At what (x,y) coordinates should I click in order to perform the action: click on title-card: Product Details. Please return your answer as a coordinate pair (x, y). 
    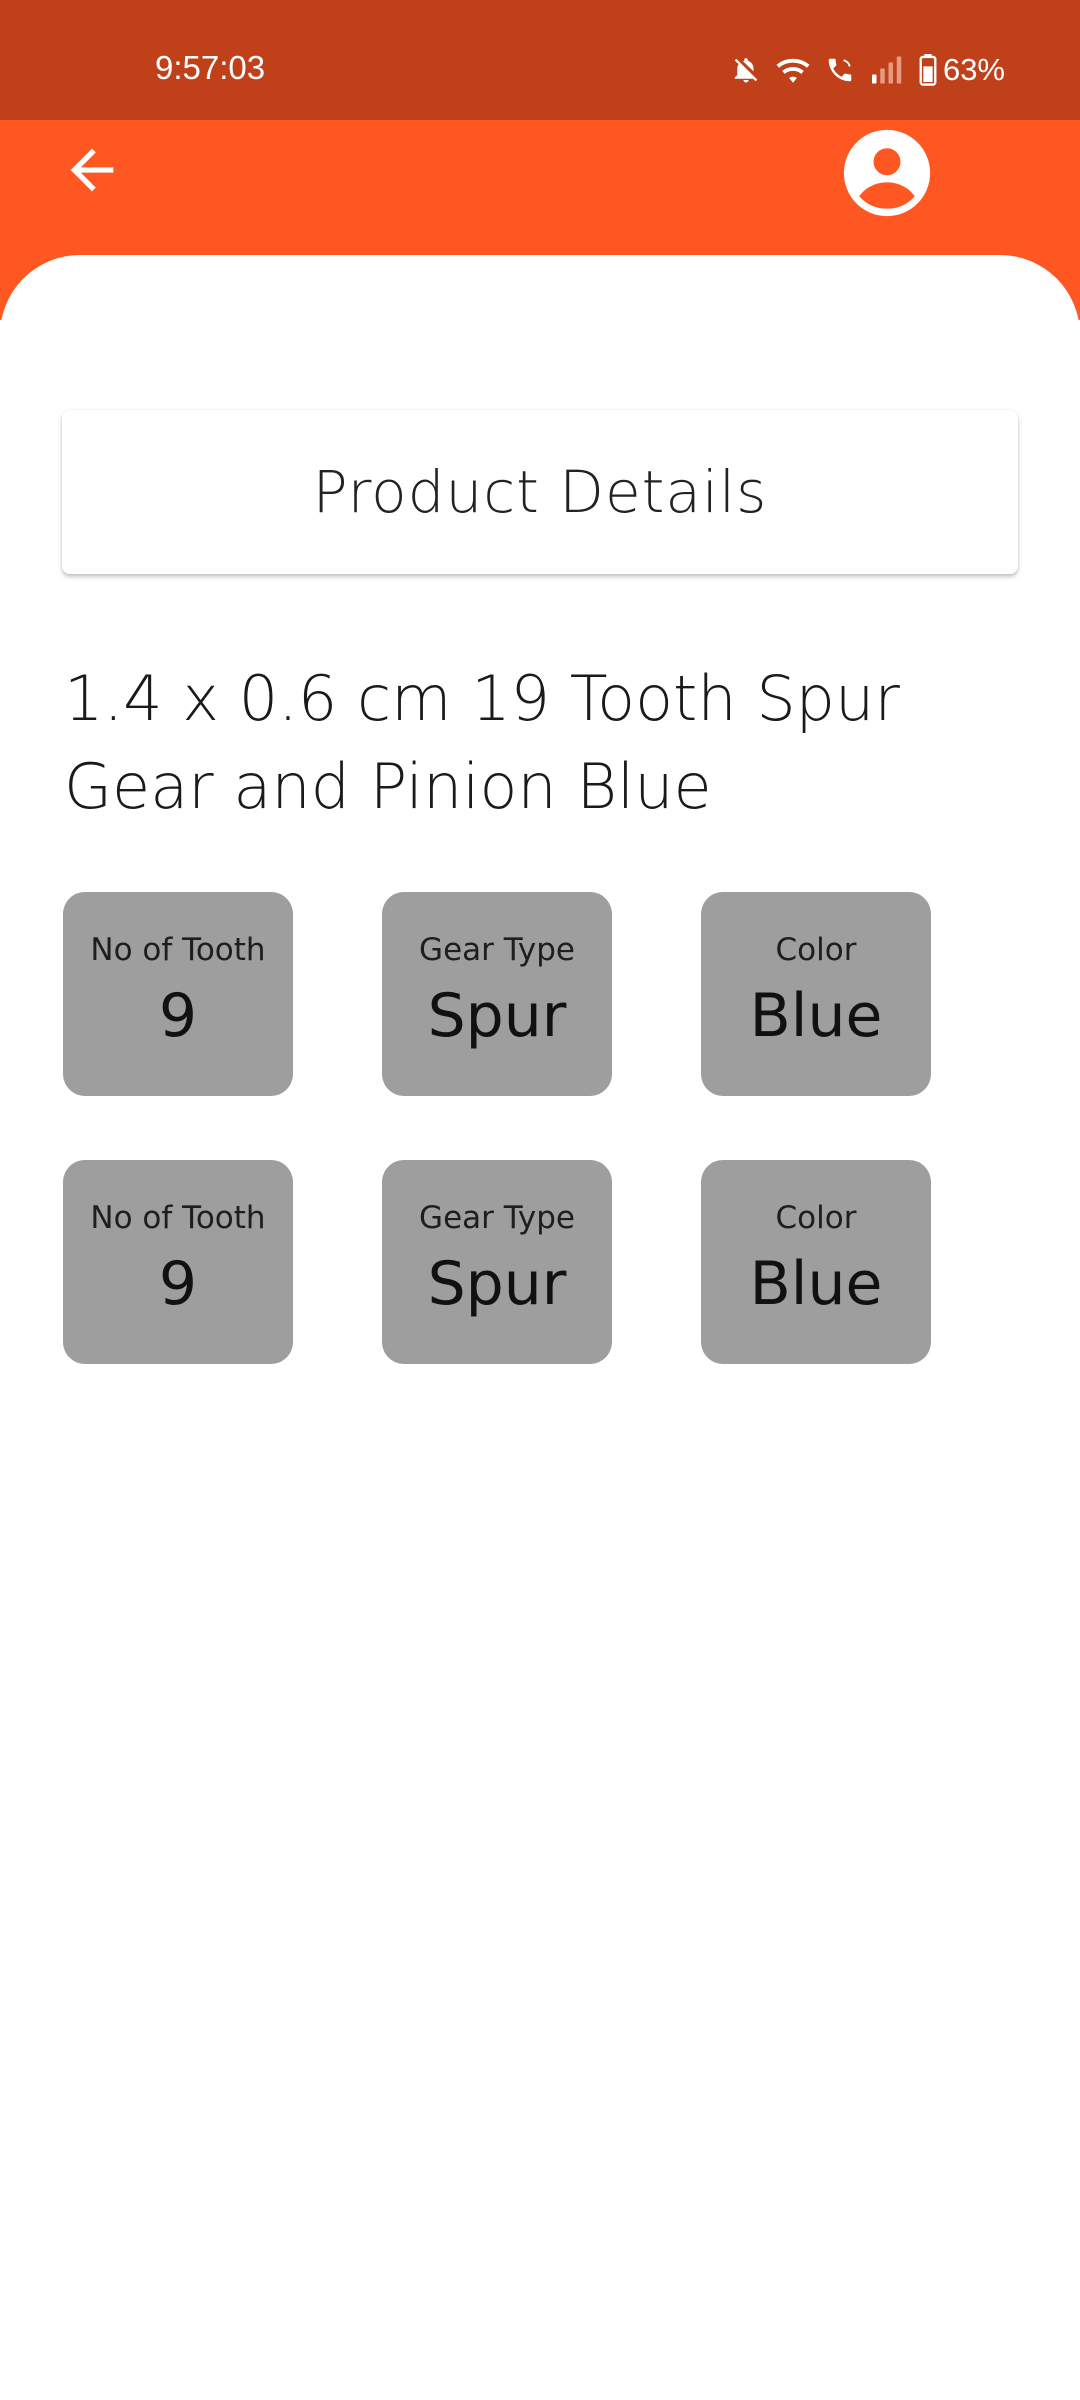
    Looking at the image, I should click on (540, 492).